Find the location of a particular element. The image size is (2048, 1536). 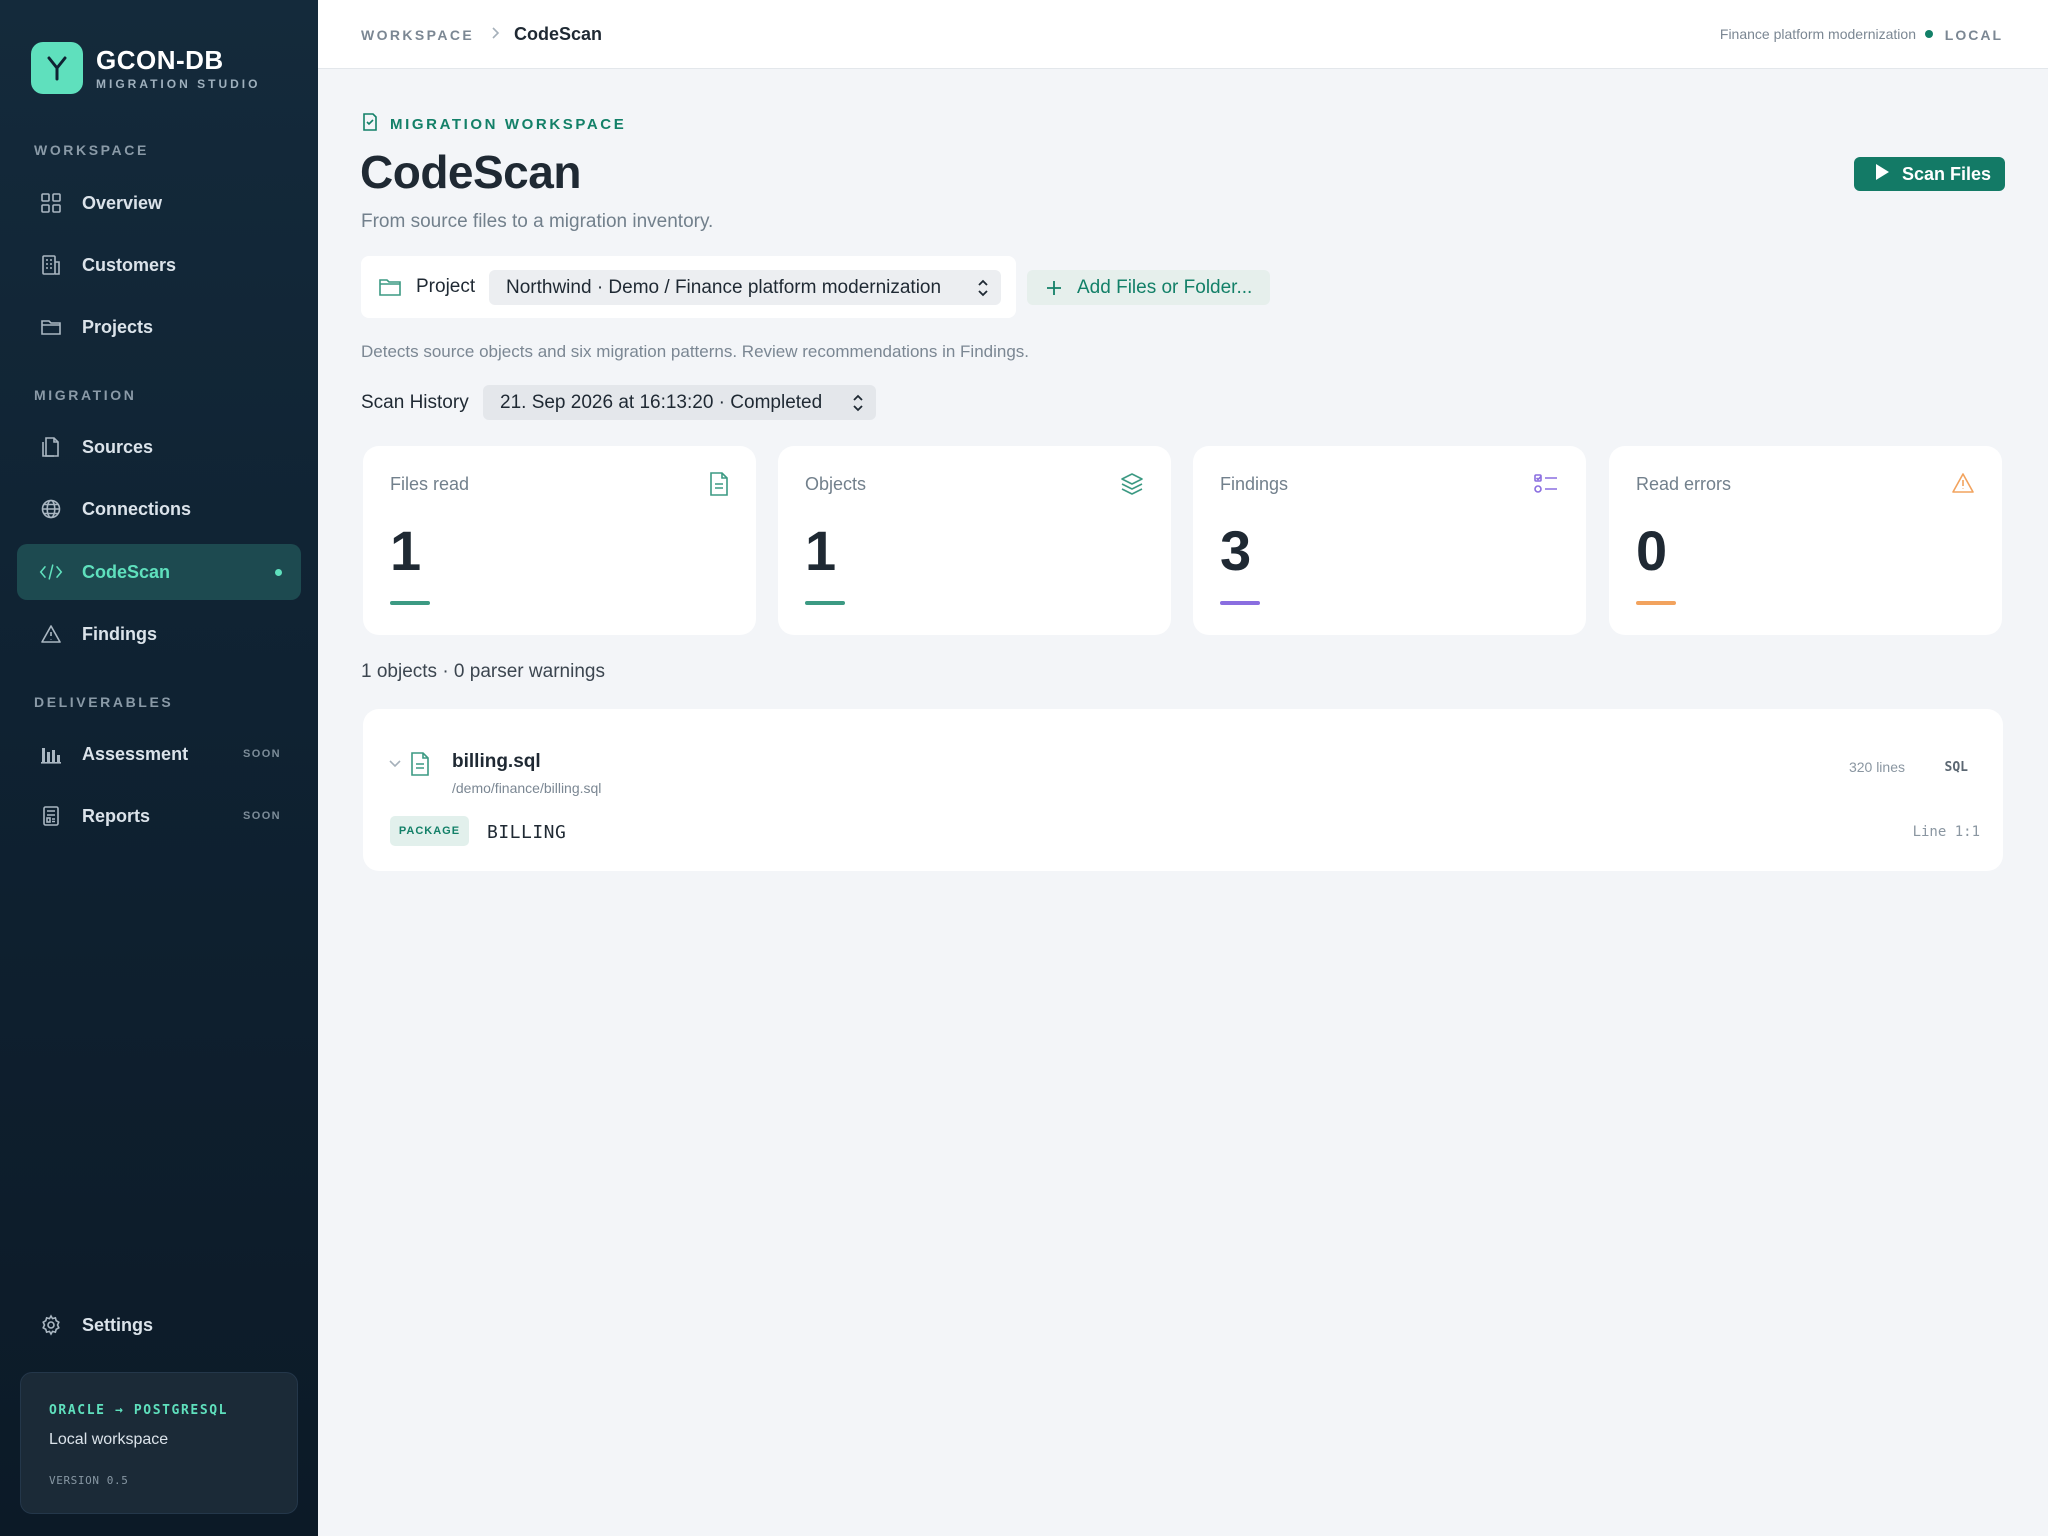

warning-triangle-icon is located at coordinates (51, 634).